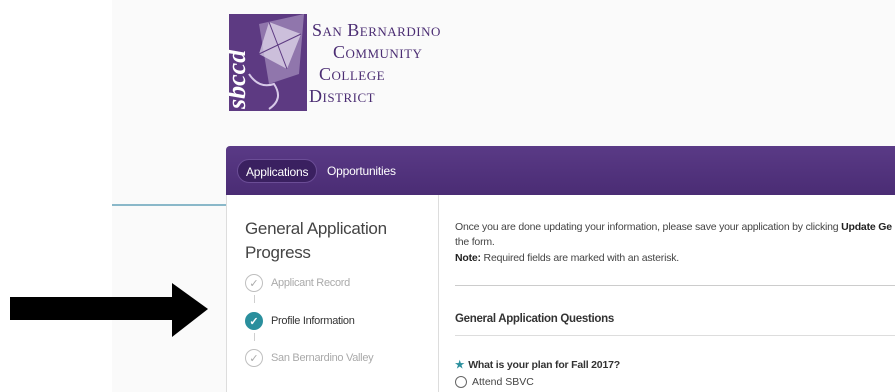 The height and width of the screenshot is (392, 895). I want to click on logo-line-2: Community, so click(378, 52).